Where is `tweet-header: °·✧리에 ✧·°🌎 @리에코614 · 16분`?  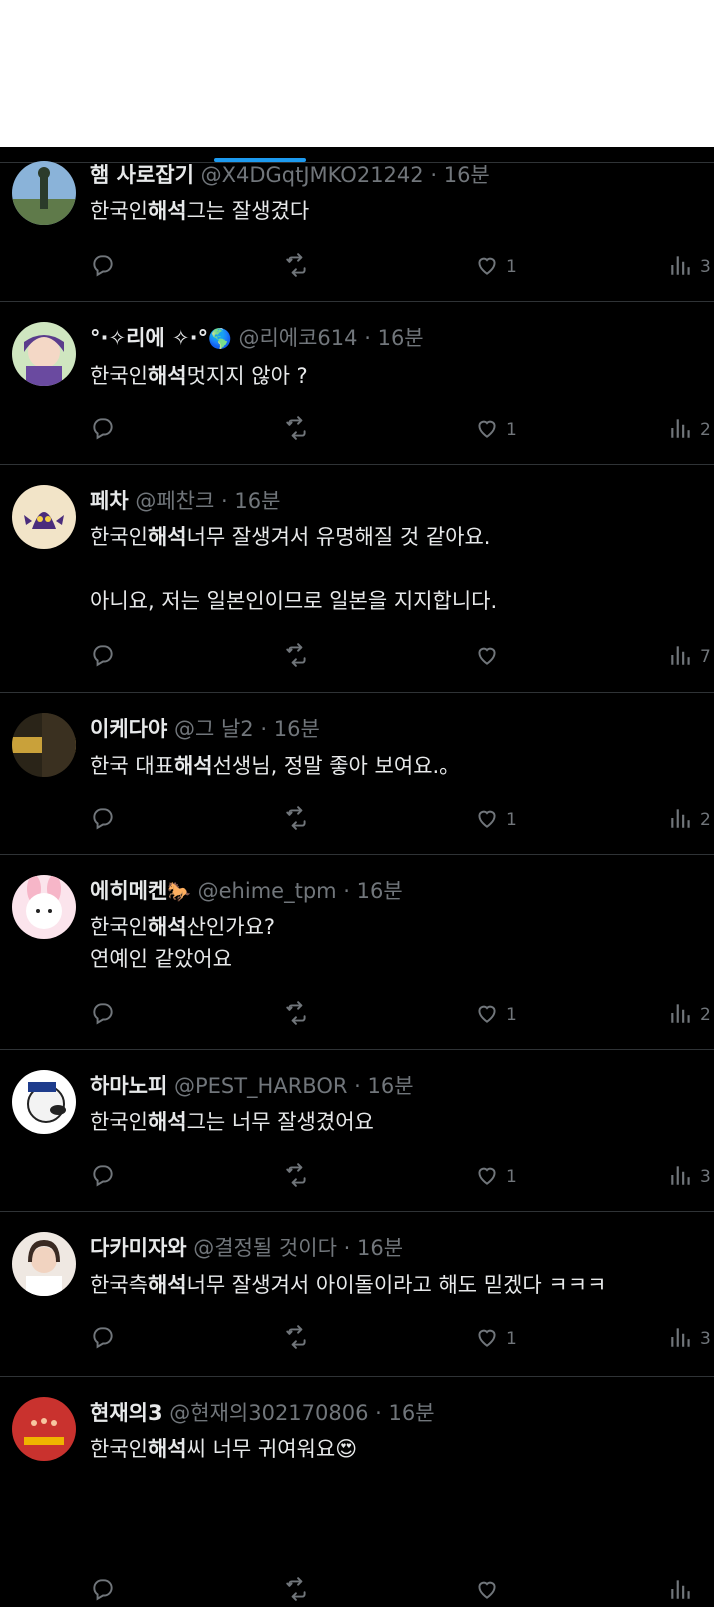 tweet-header: °·✧리에 ✧·°🌎 @리에코614 · 16분 is located at coordinates (257, 338).